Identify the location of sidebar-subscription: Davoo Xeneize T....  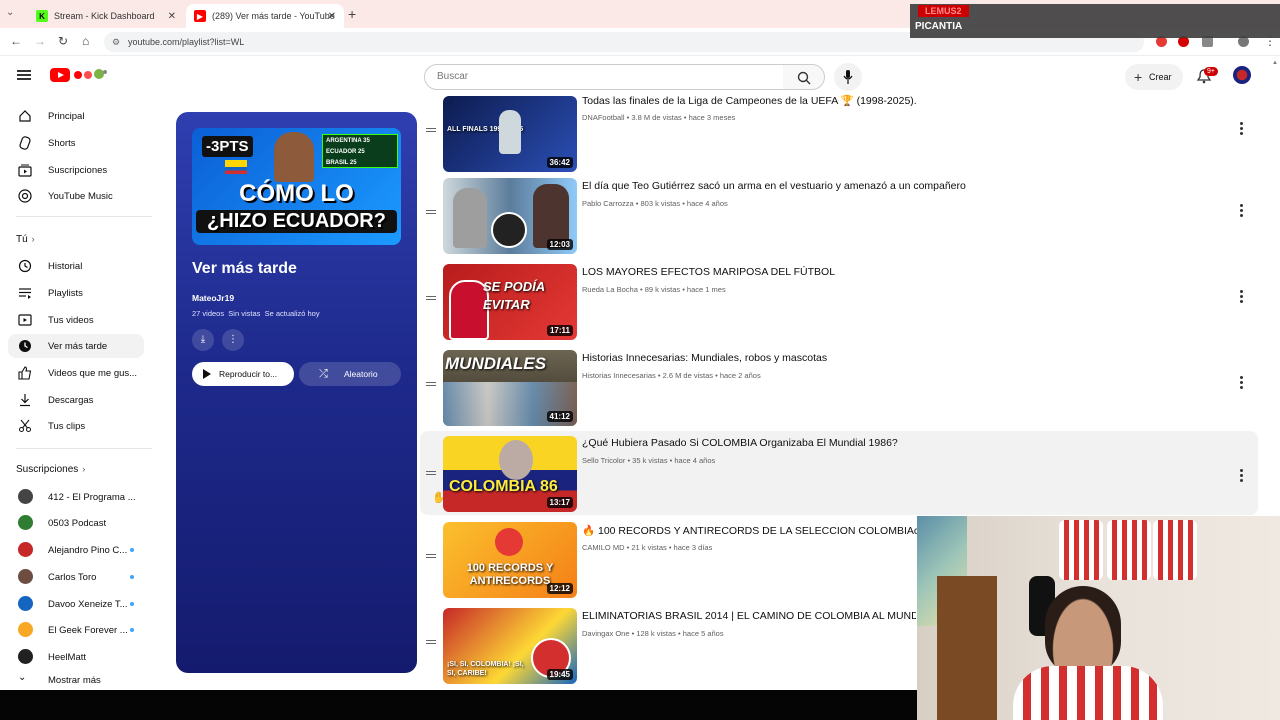
(76, 604).